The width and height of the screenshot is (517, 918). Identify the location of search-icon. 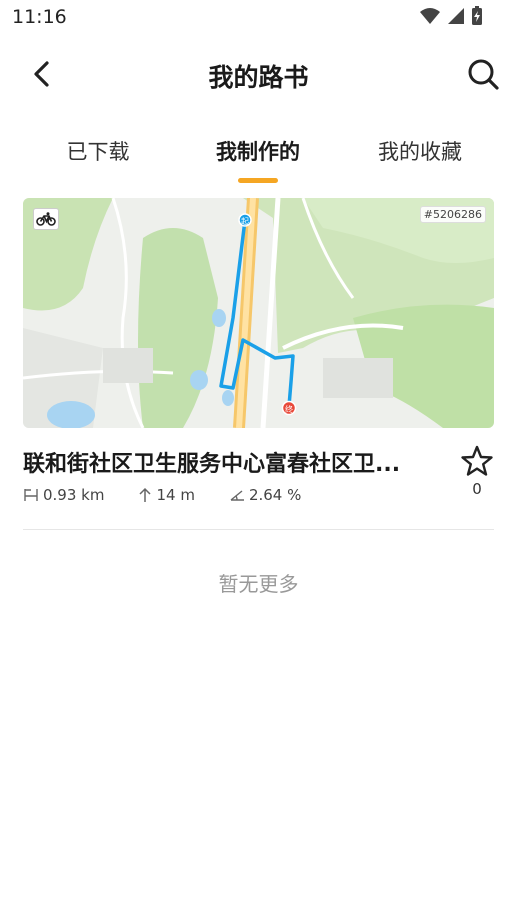
(483, 74).